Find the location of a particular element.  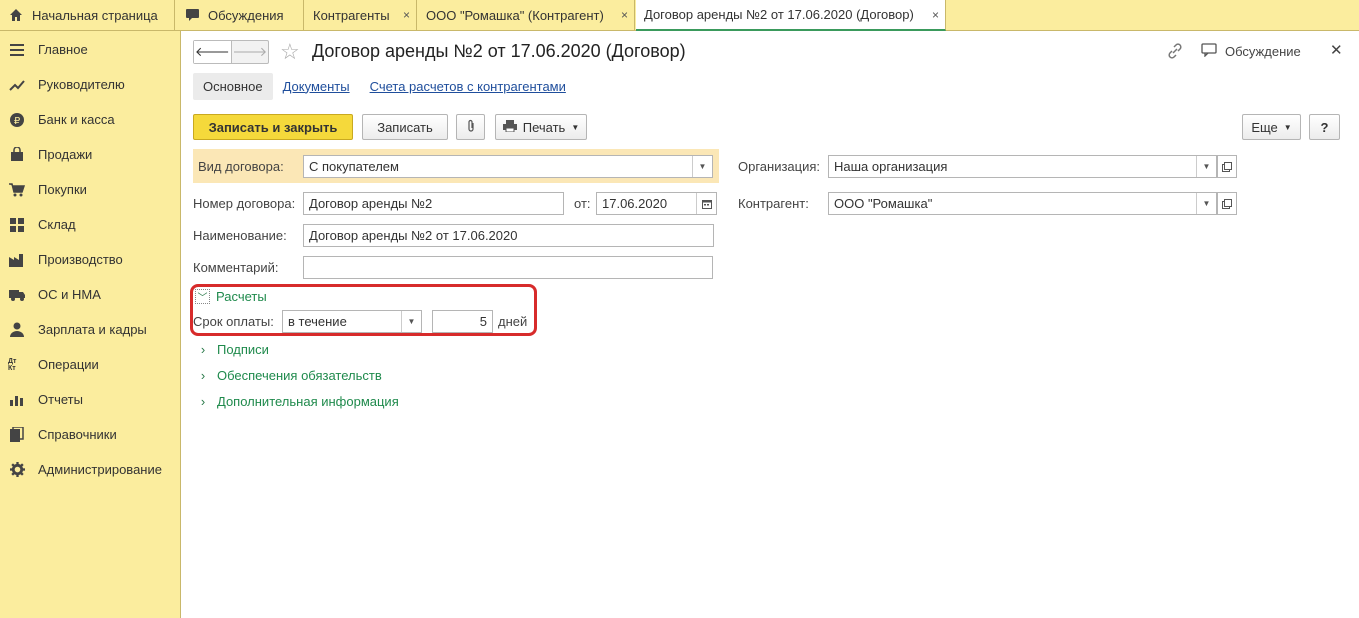

tab-accounts: Счета расчетов с контрагентами is located at coordinates (468, 86).